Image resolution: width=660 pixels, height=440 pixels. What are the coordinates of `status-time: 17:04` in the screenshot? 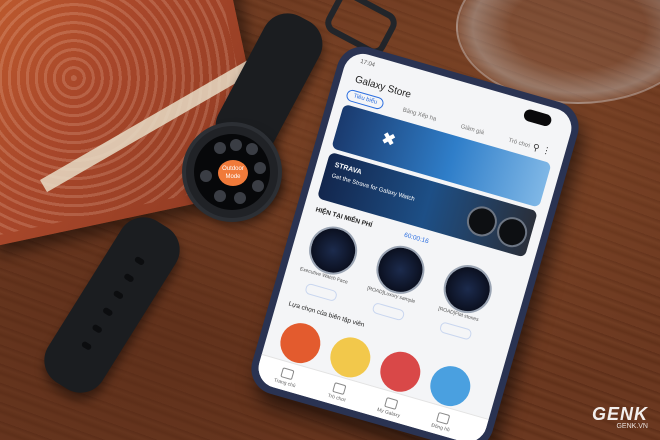 It's located at (367, 63).